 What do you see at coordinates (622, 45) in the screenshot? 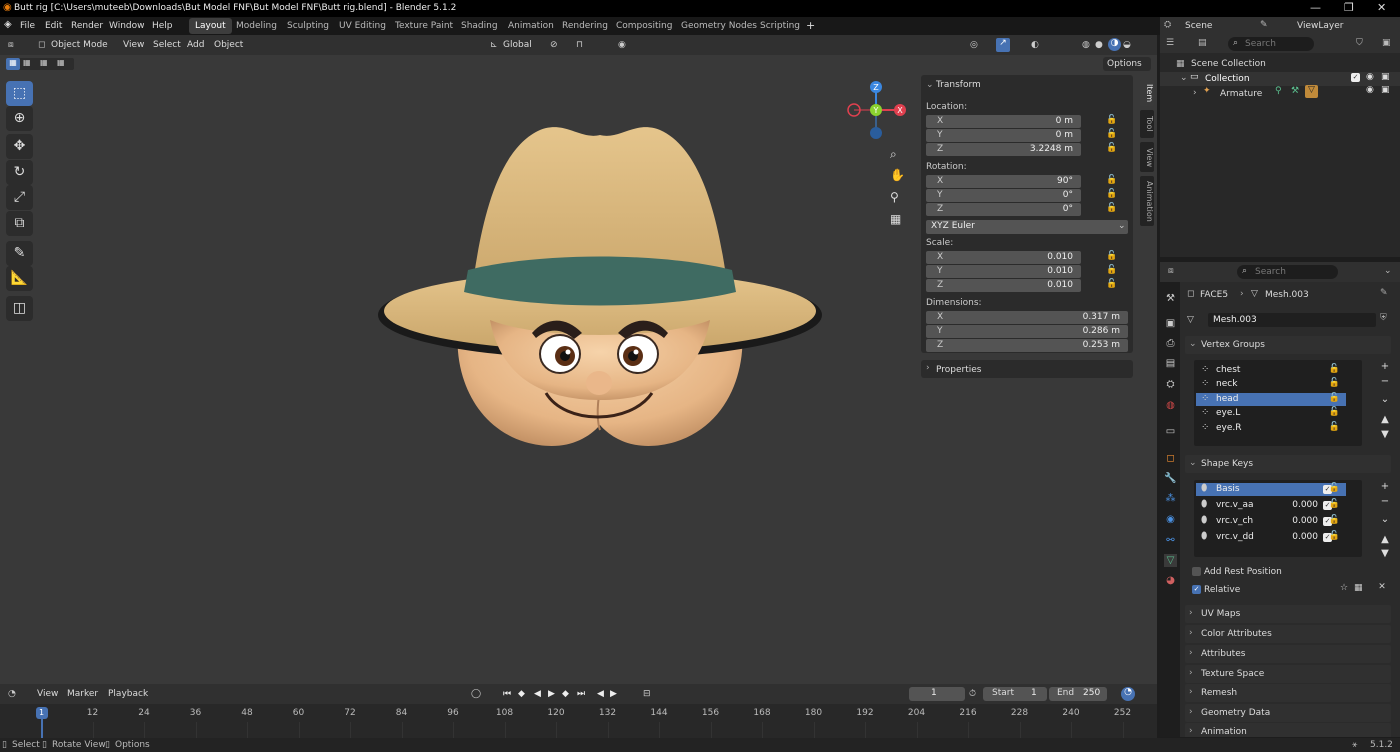
I see `proportional-edit-icon: ◉` at bounding box center [622, 45].